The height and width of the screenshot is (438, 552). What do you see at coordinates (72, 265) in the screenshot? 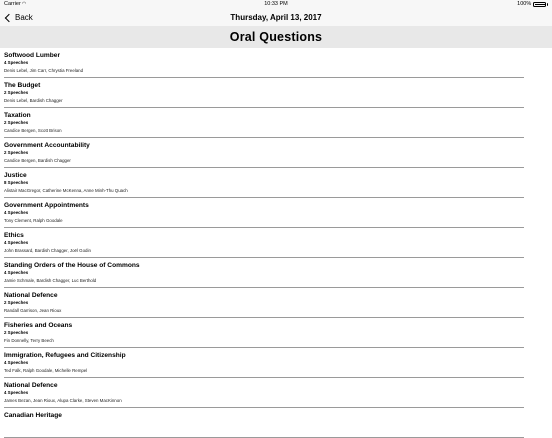
I see `topic-title: Standing Orders of the House of Commons` at bounding box center [72, 265].